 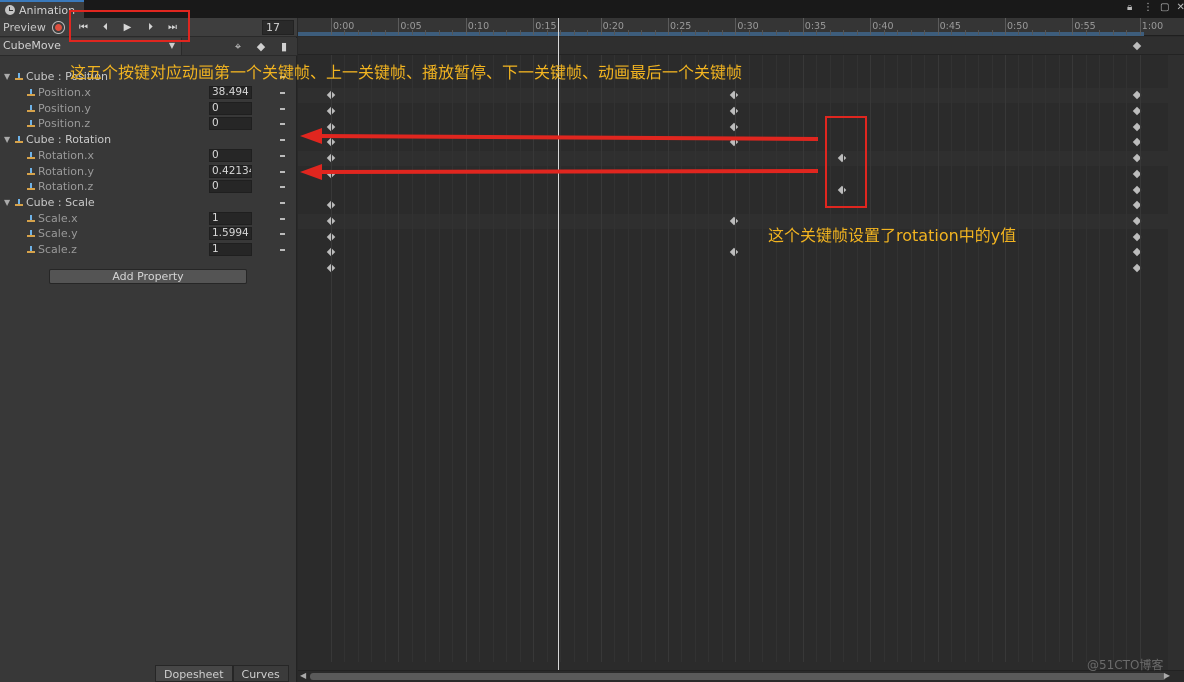 I want to click on arrow-to-rotation-group, so click(x=559, y=136).